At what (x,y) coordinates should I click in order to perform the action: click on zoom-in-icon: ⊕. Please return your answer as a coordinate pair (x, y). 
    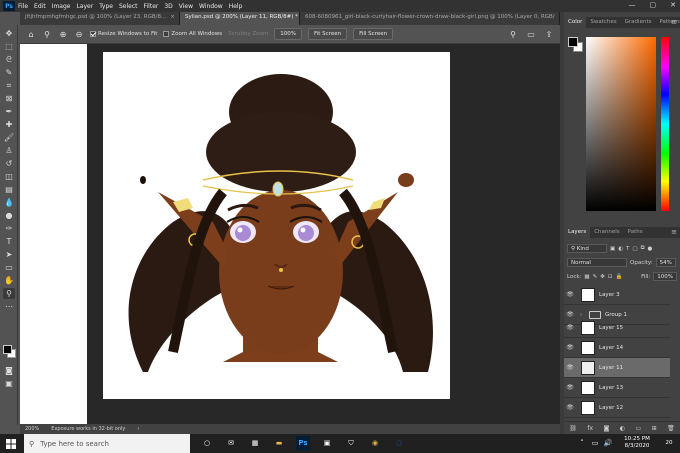
    Looking at the image, I should click on (63, 34).